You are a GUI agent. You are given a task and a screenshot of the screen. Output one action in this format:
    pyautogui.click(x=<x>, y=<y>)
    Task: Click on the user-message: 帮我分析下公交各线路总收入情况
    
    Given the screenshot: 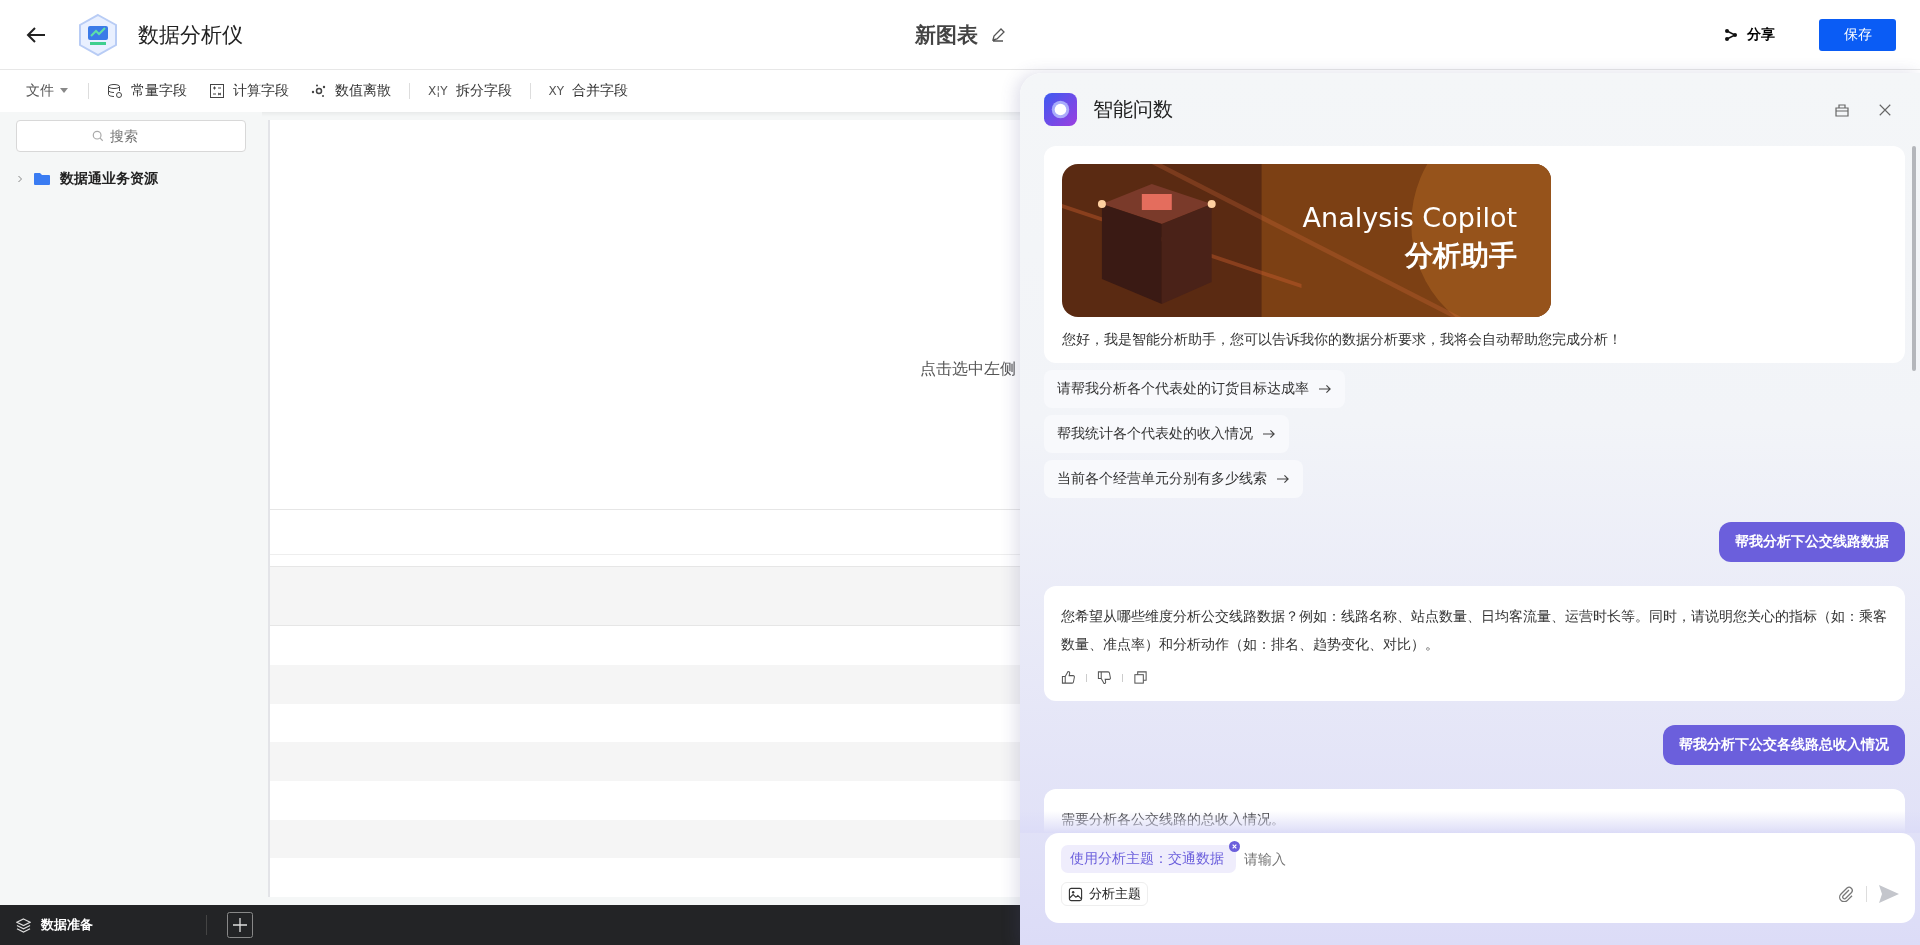 What is the action you would take?
    pyautogui.click(x=1784, y=745)
    